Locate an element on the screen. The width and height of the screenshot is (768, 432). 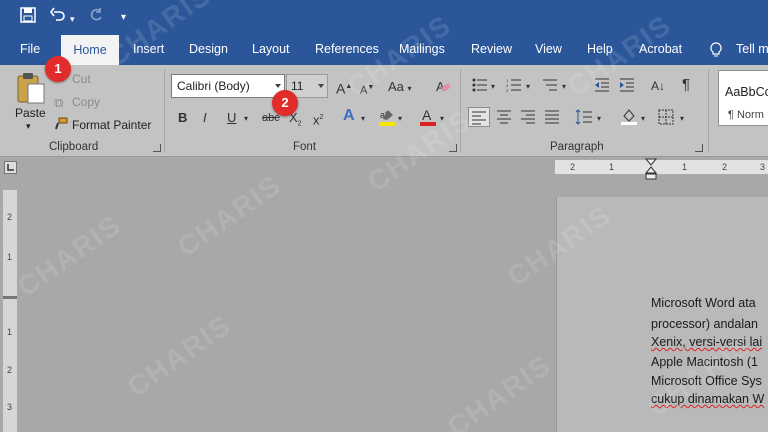
style-normal-label: ¶ Norm is located at coordinates (746, 115).